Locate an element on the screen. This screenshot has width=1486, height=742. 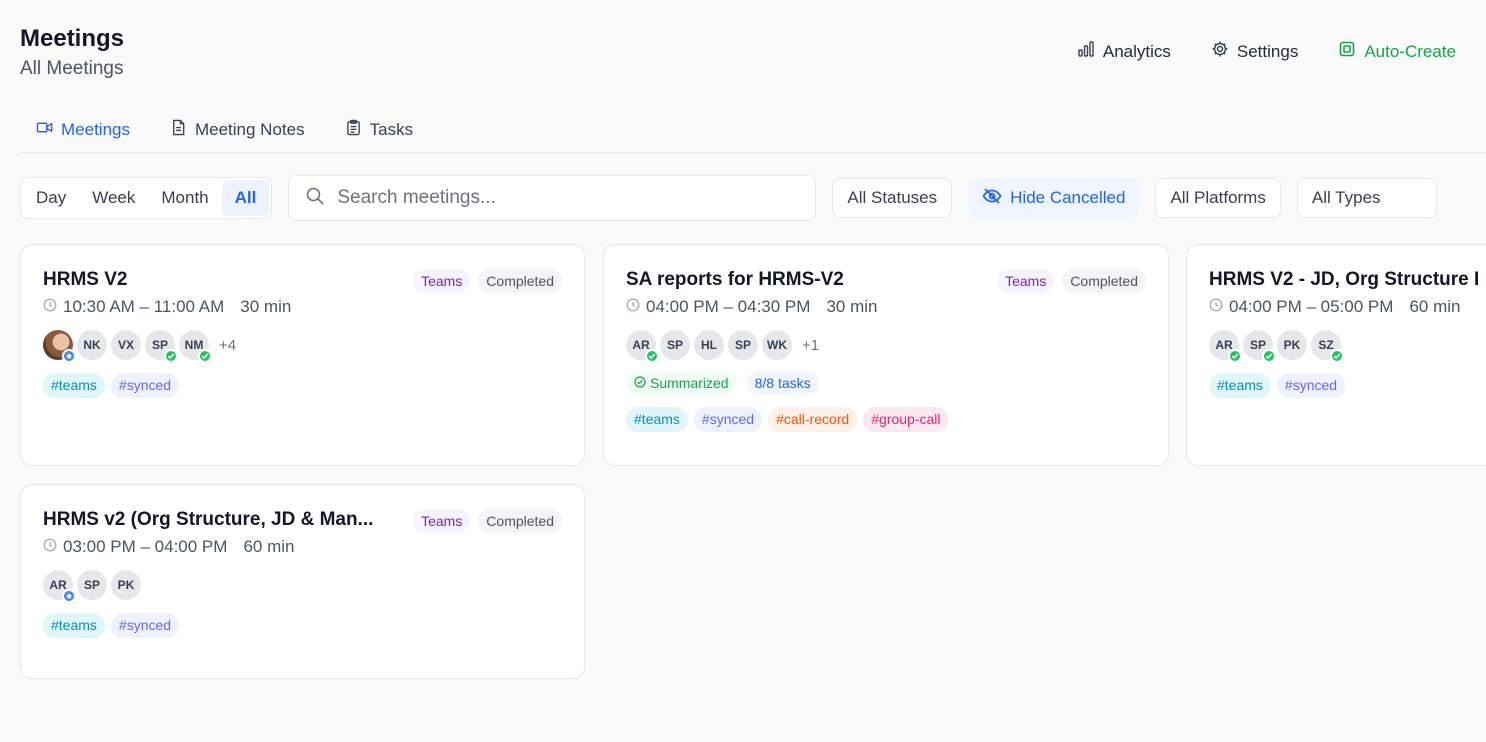
attendee-list: AR SP PK SZ is located at coordinates (1336, 346).